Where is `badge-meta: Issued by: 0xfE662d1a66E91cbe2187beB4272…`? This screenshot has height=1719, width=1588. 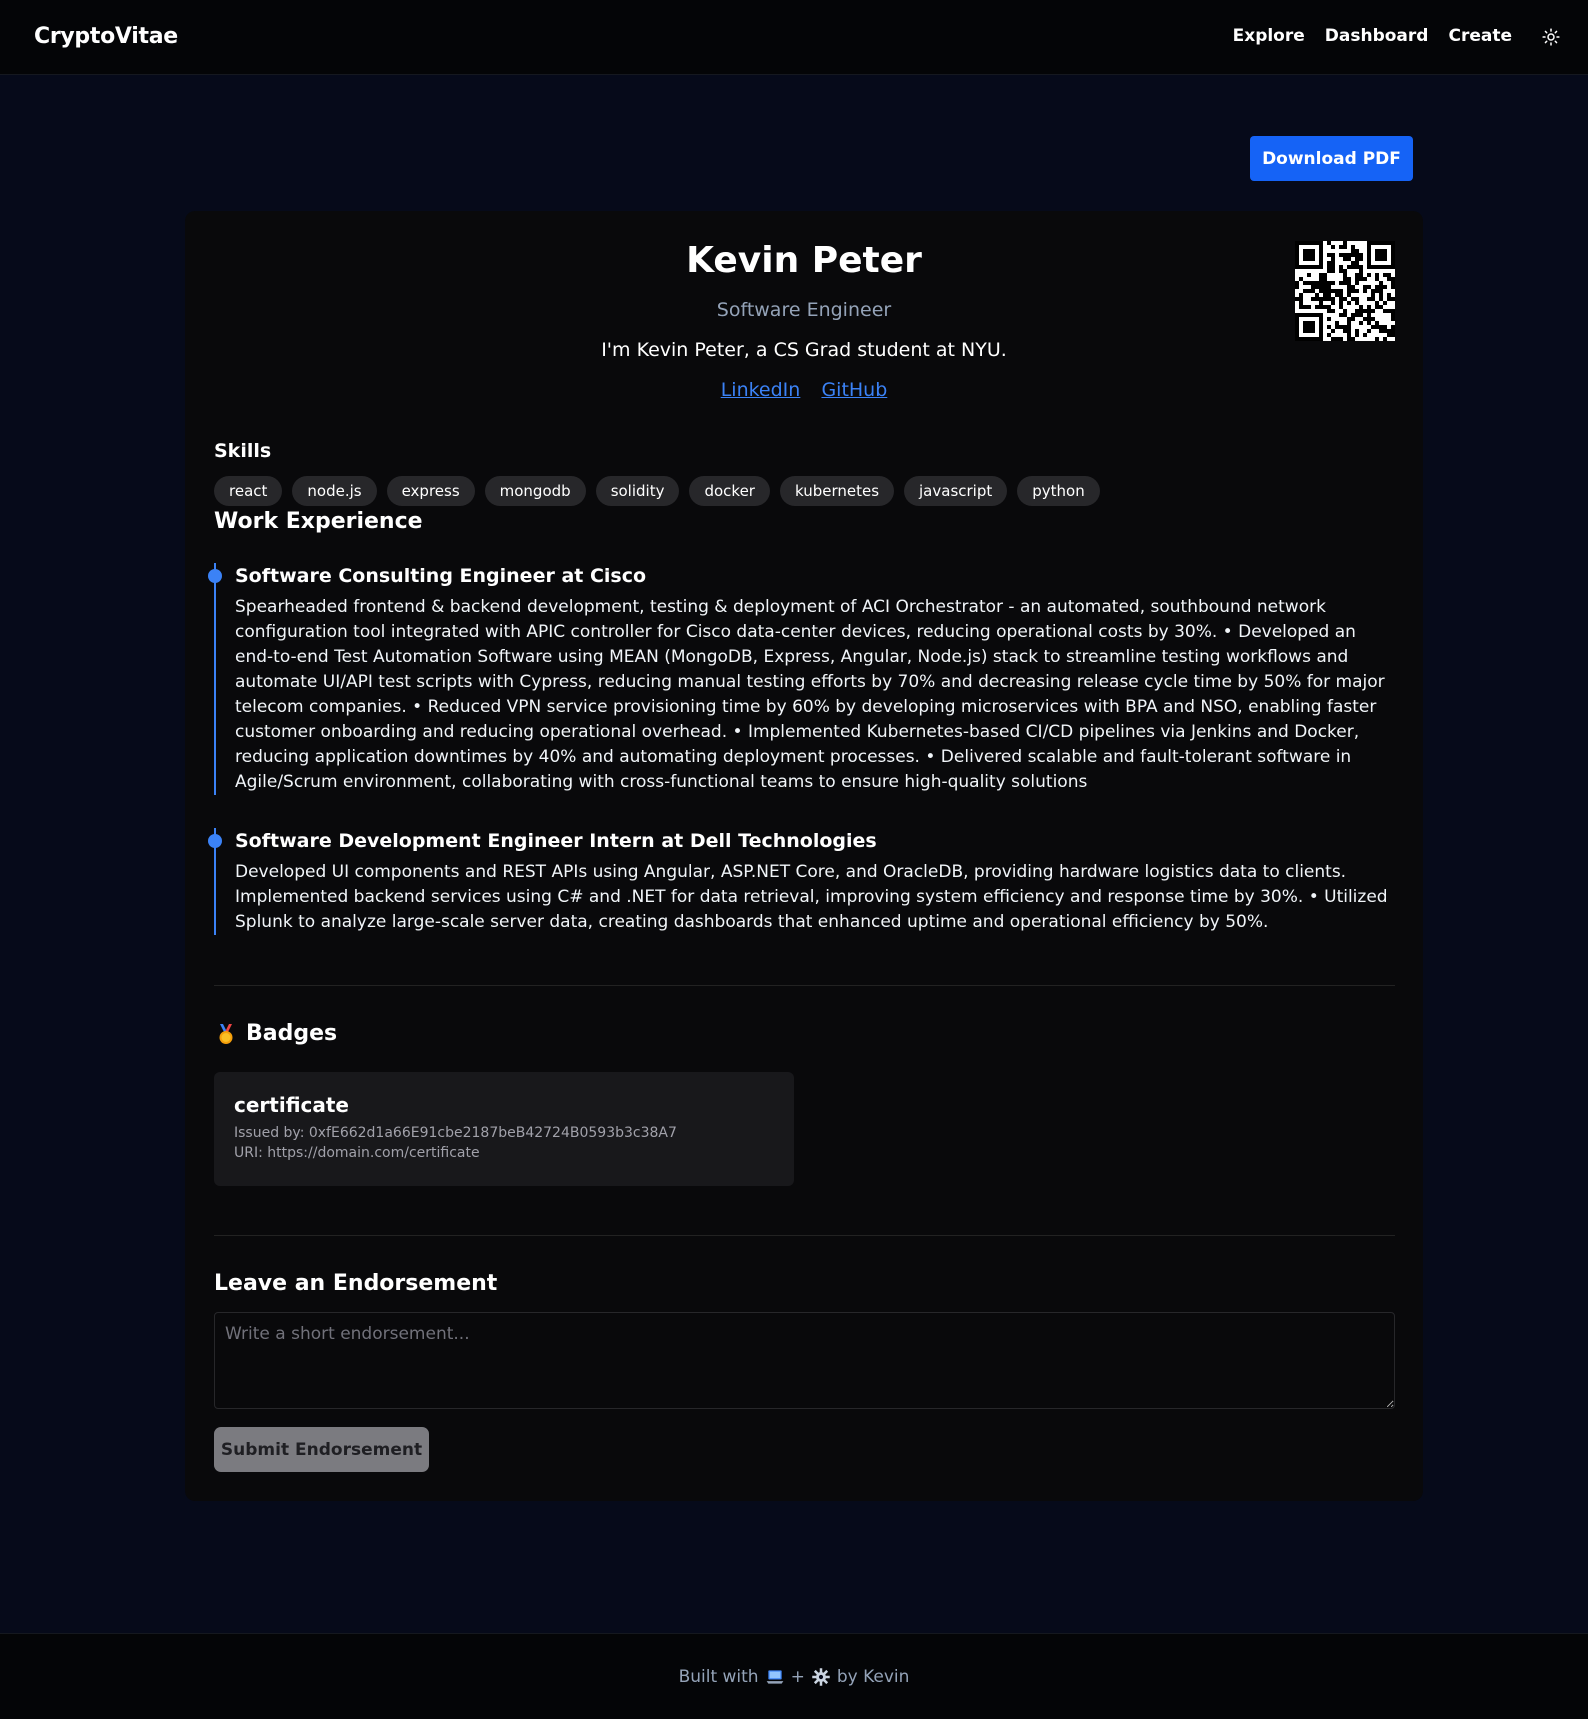
badge-meta: Issued by: 0xfE662d1a66E91cbe2187beB4272… is located at coordinates (504, 1143).